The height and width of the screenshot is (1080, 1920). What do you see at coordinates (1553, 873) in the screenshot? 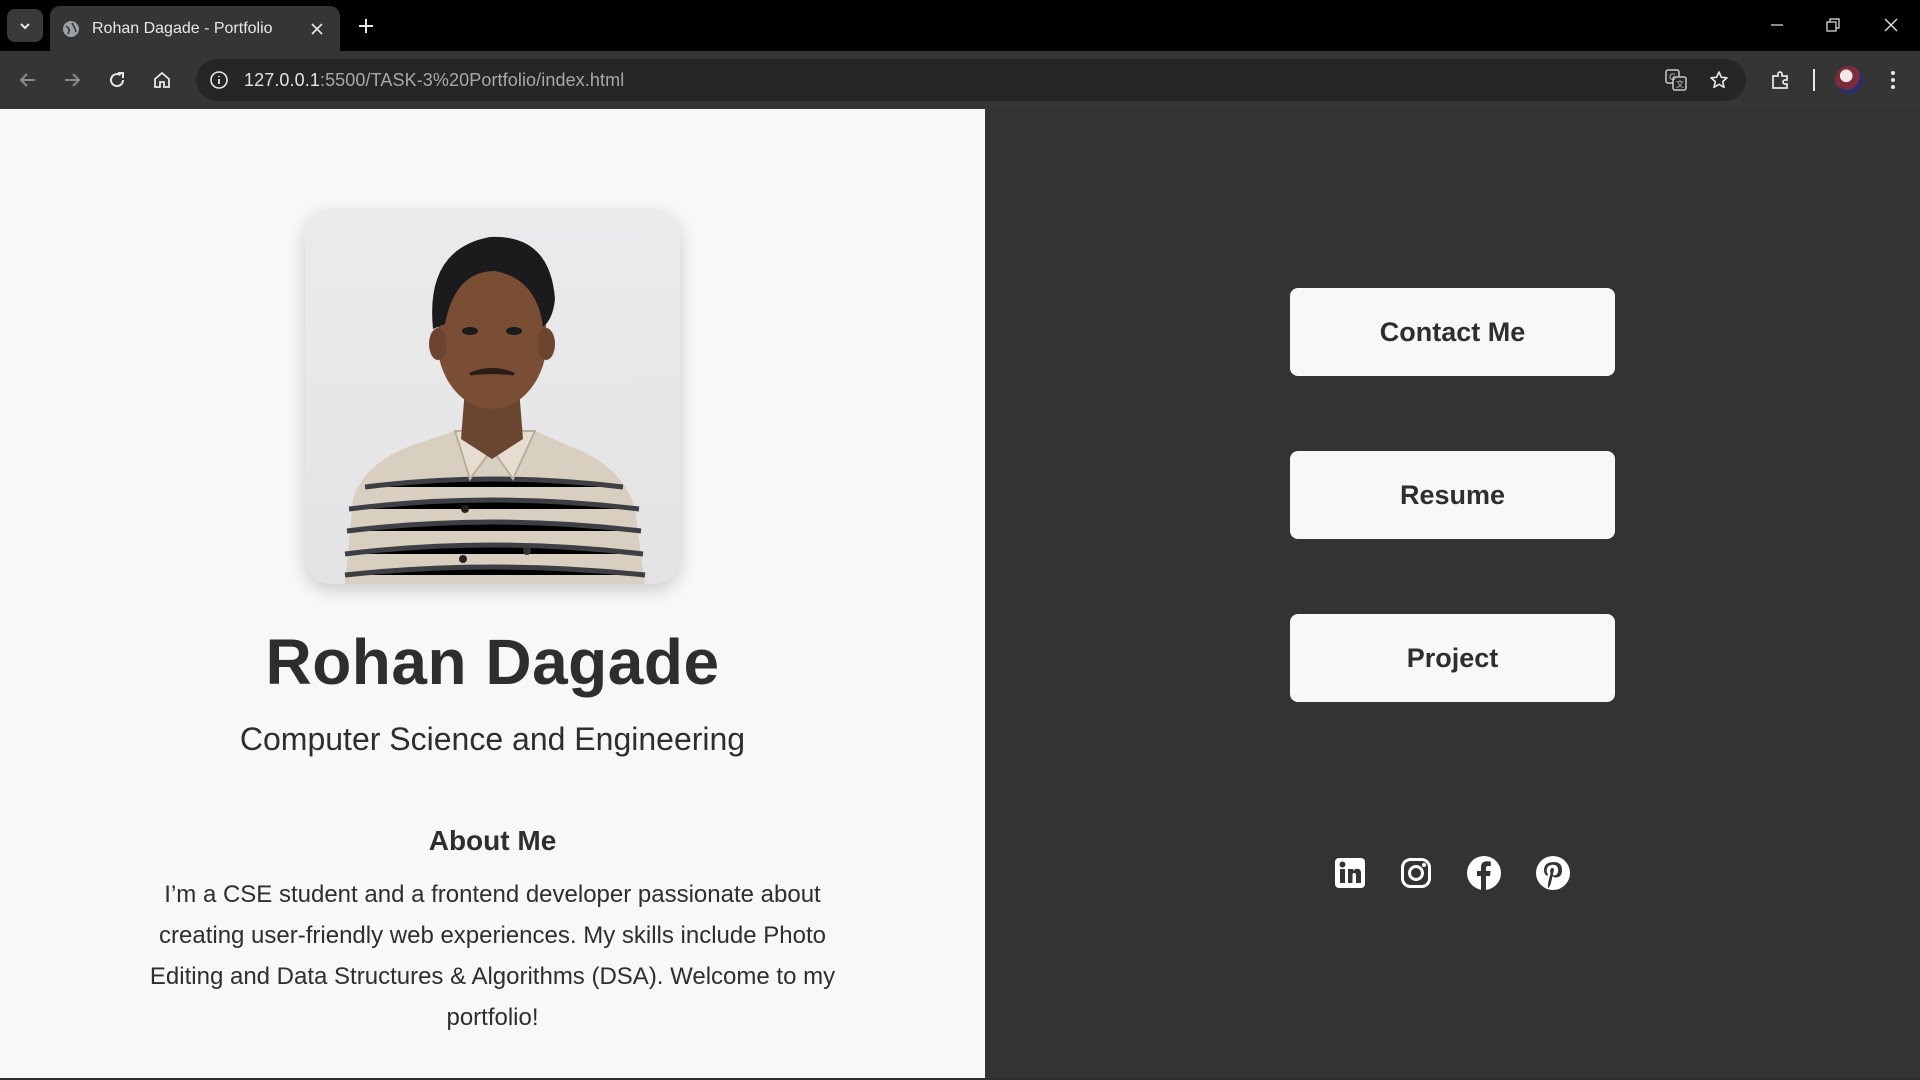
I see `pinterest-icon` at bounding box center [1553, 873].